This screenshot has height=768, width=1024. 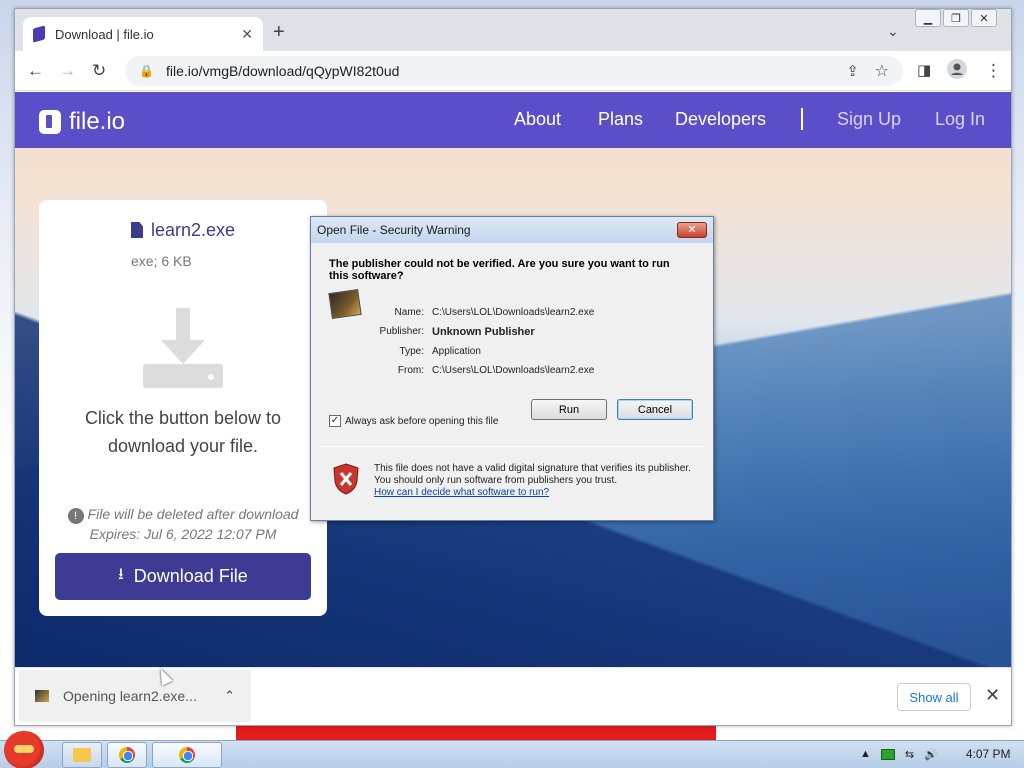 What do you see at coordinates (247, 34) in the screenshot?
I see `tab-close-icon: ✕` at bounding box center [247, 34].